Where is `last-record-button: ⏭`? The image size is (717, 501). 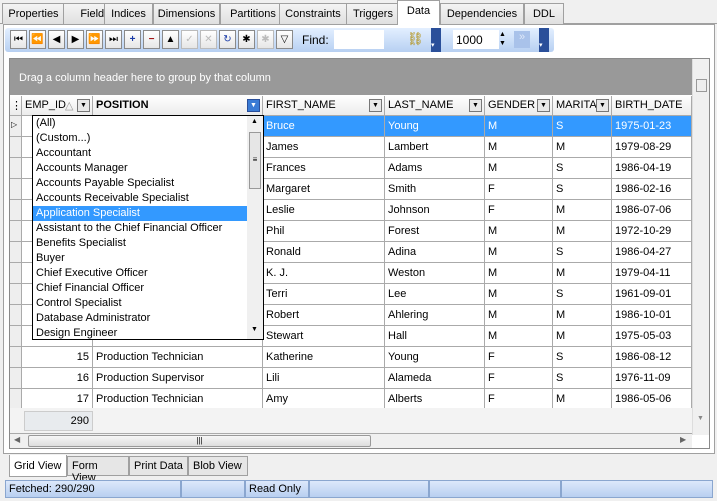 last-record-button: ⏭ is located at coordinates (113, 39).